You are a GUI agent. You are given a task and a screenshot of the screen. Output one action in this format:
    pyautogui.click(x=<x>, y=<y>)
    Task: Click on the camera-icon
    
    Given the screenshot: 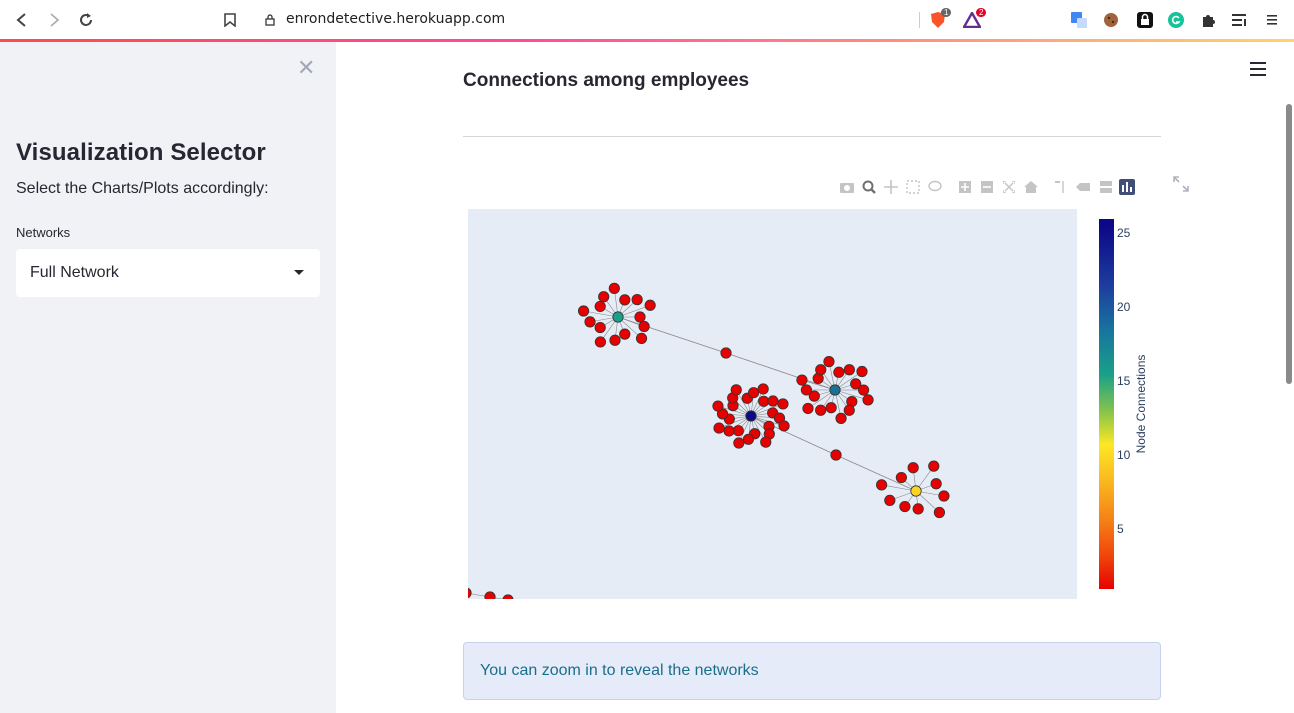 What is the action you would take?
    pyautogui.click(x=847, y=187)
    